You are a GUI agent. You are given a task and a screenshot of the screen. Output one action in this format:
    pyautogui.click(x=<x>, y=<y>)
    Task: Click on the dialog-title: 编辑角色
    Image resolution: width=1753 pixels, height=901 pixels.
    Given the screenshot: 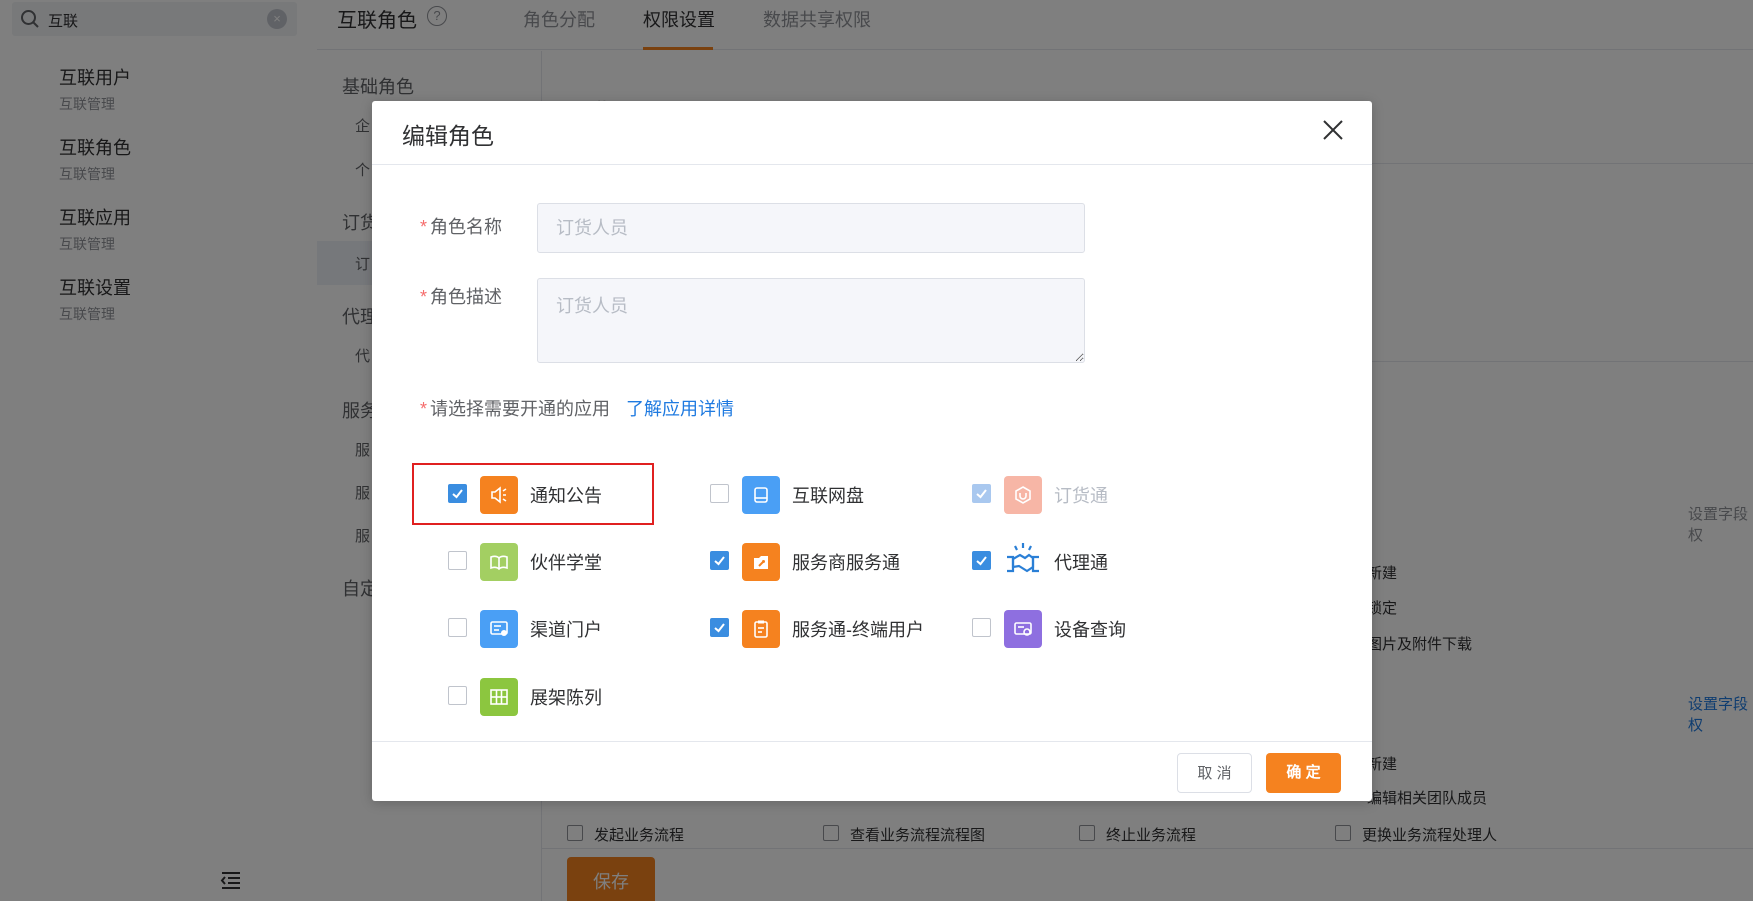 What is the action you would take?
    pyautogui.click(x=448, y=136)
    